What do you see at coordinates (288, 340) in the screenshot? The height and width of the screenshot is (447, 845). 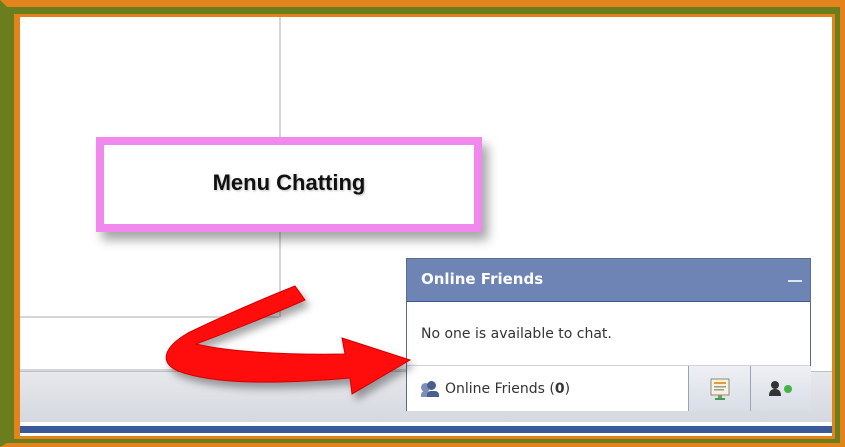 I see `annotation-arrow` at bounding box center [288, 340].